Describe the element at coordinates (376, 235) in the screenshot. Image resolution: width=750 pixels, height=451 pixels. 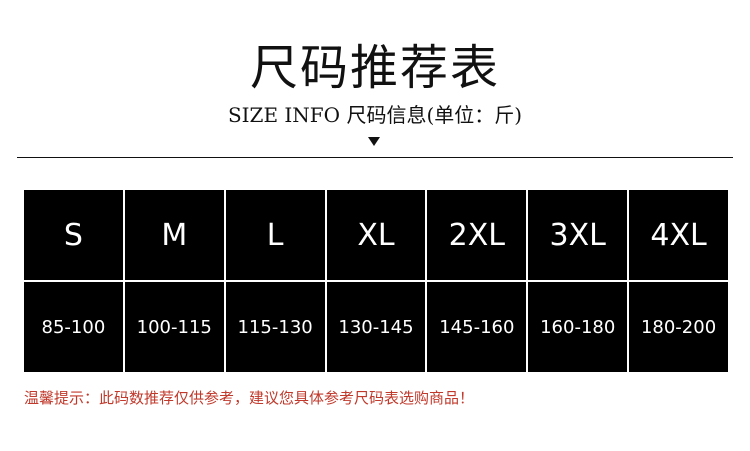
I see `size-cell: XL` at that location.